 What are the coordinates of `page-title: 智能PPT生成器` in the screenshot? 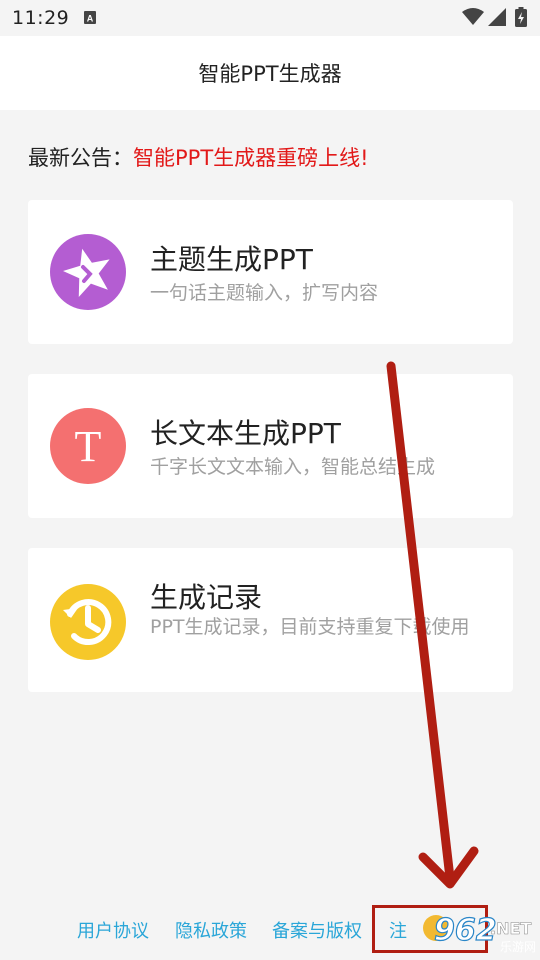 It's located at (270, 74).